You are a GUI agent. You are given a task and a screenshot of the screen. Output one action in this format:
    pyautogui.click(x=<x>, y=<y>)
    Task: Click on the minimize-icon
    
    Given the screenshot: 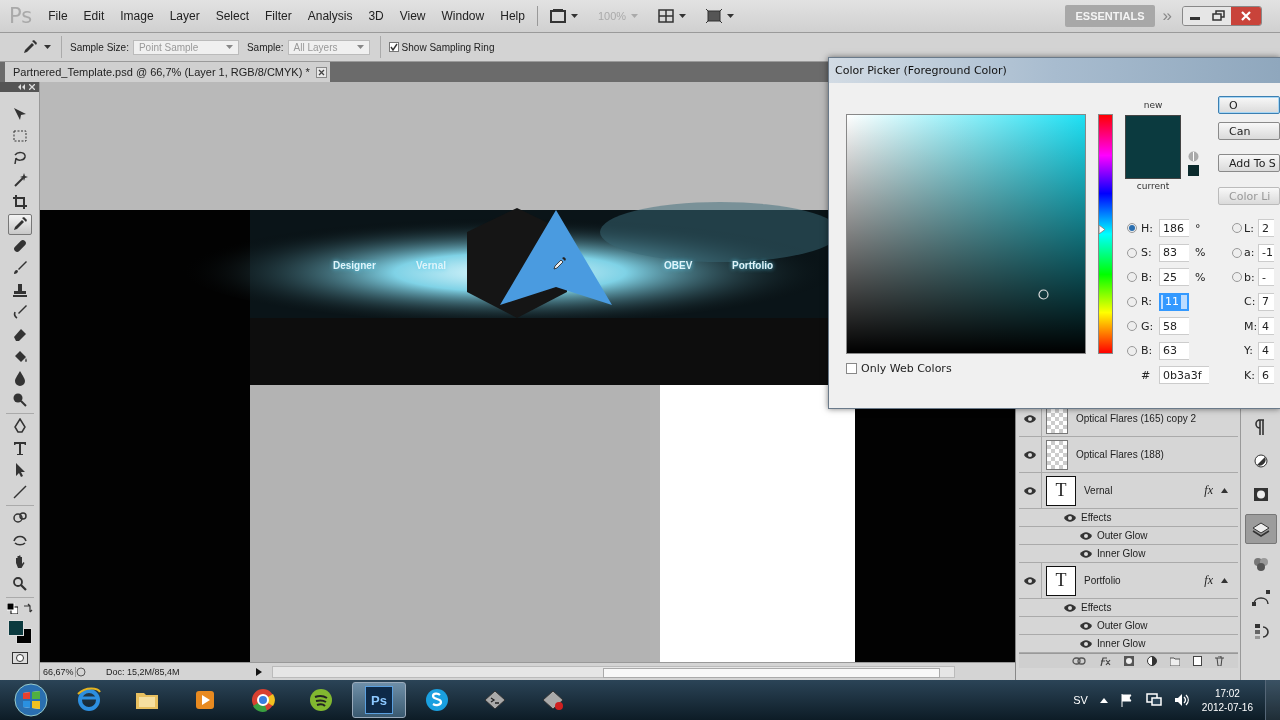 What is the action you would take?
    pyautogui.click(x=1195, y=16)
    